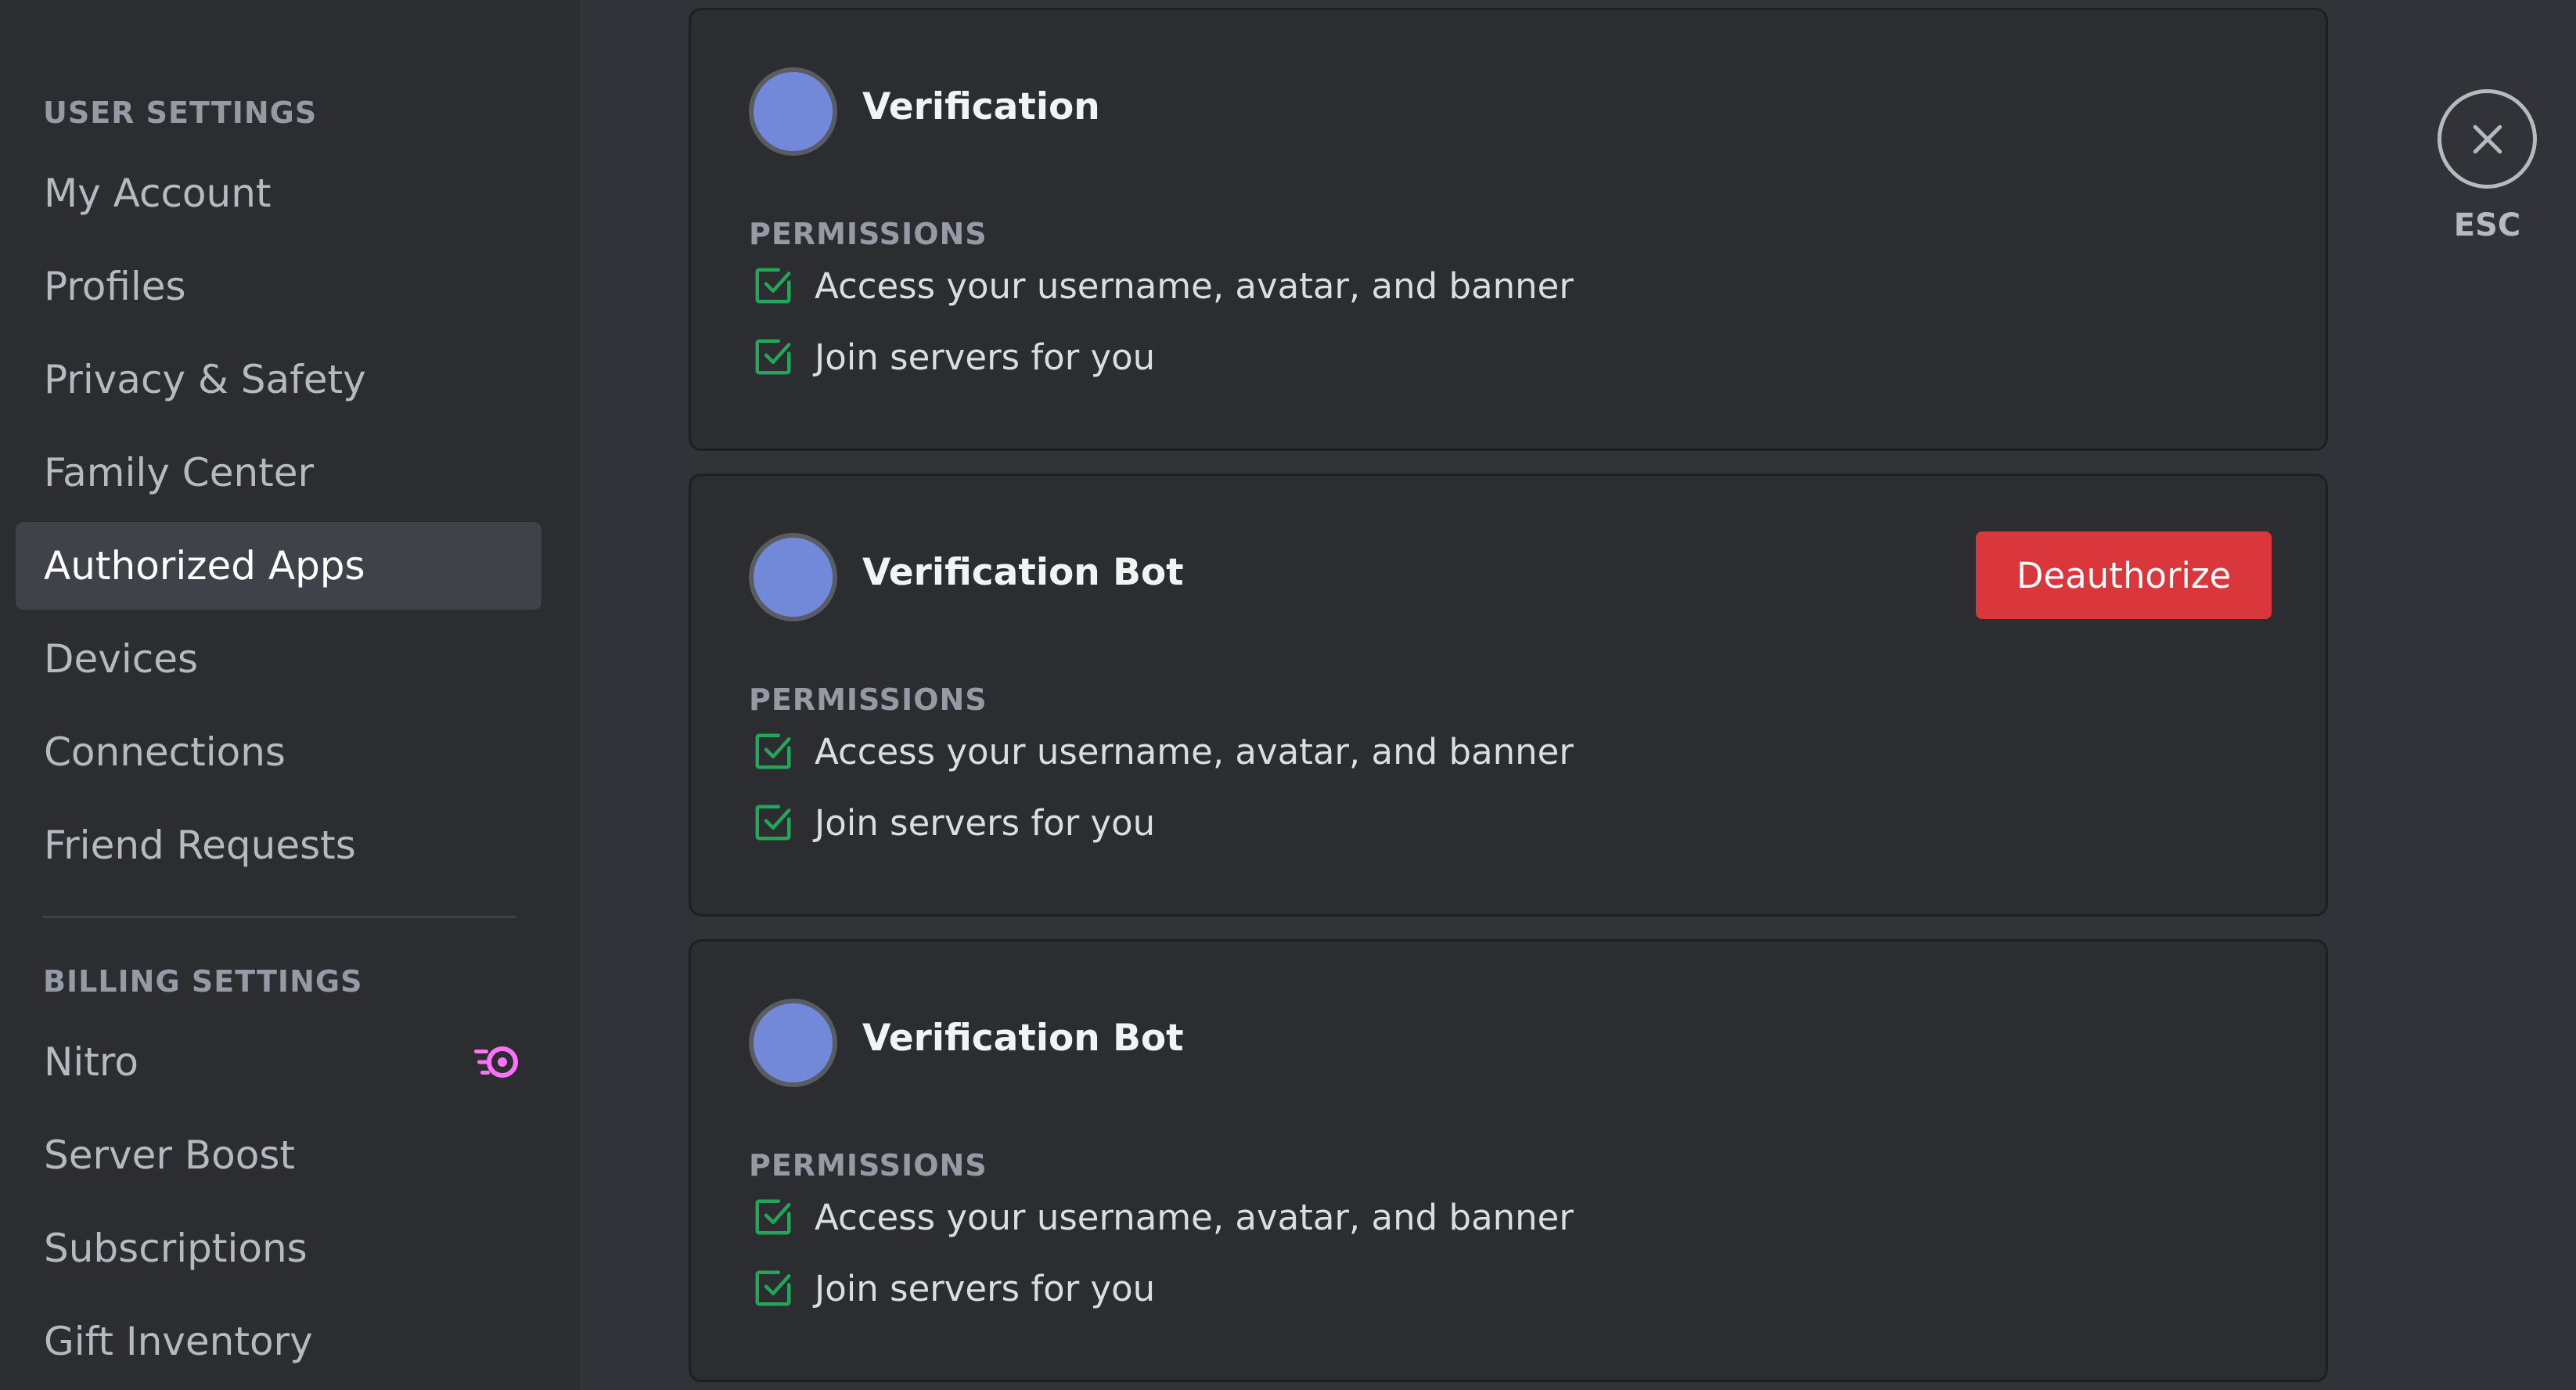 Image resolution: width=2576 pixels, height=1390 pixels. Describe the element at coordinates (115, 287) in the screenshot. I see `sidebar-item-label: Profiles` at that location.